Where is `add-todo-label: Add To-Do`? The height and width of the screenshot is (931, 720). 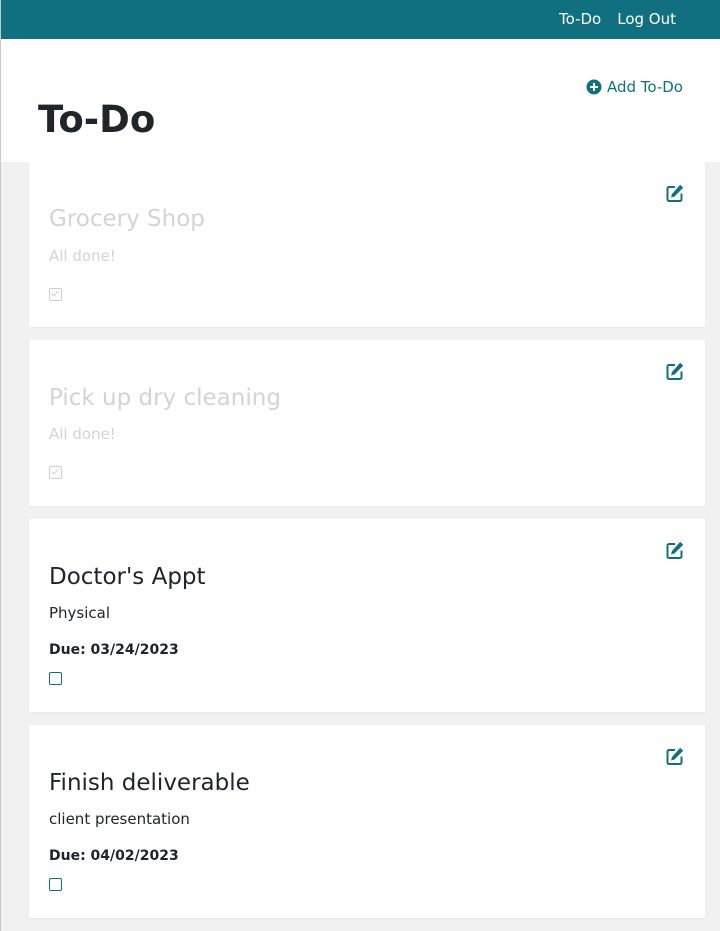
add-todo-label: Add To-Do is located at coordinates (644, 87).